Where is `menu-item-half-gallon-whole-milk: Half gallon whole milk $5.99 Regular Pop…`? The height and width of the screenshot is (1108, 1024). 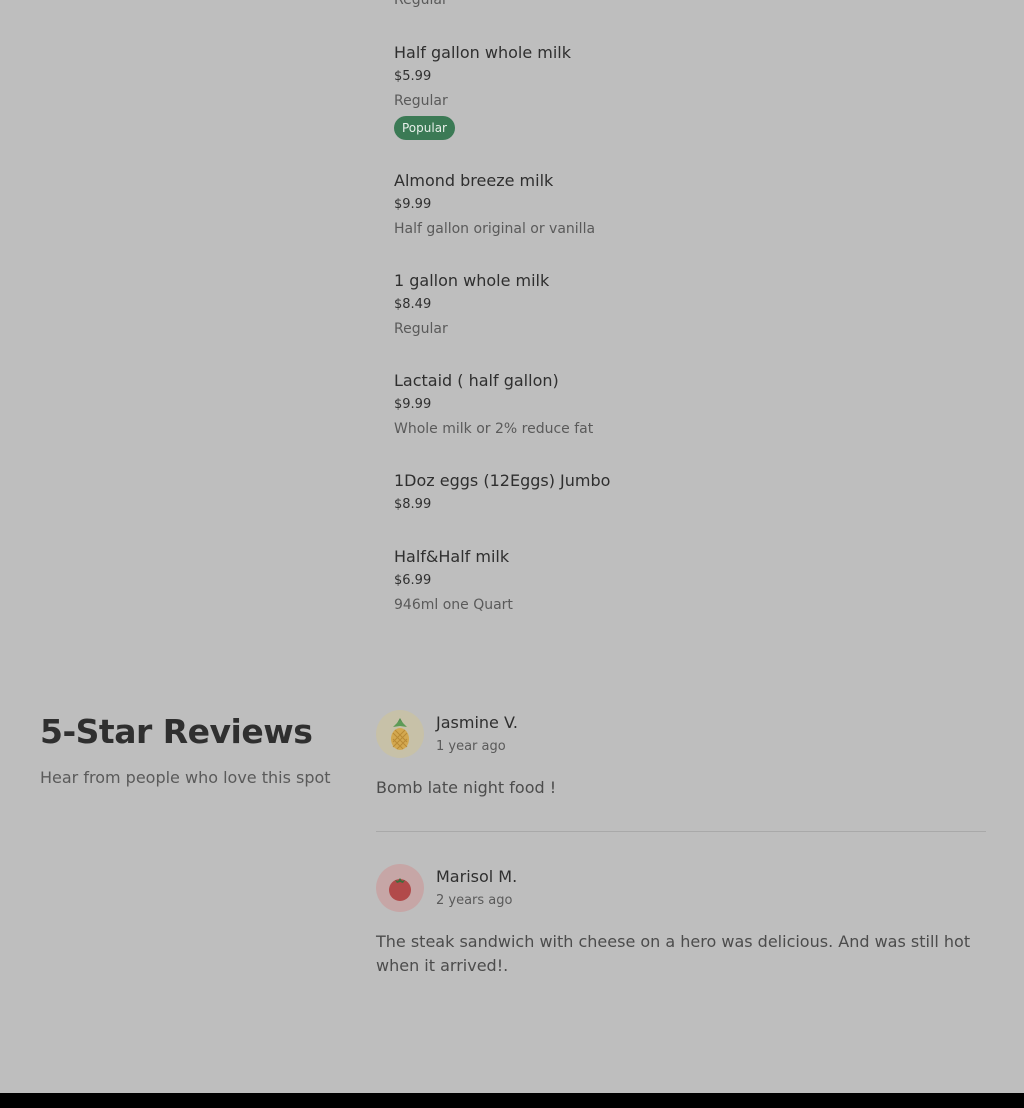
menu-item-half-gallon-whole-milk: Half gallon whole milk $5.99 Regular Pop… is located at coordinates (482, 91).